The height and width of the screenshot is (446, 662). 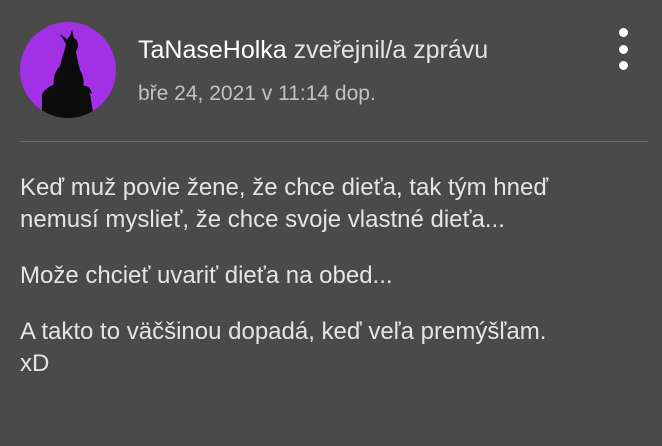 I want to click on post-timestamp: bře 24, 2021 v 11:14 dop., so click(x=257, y=93).